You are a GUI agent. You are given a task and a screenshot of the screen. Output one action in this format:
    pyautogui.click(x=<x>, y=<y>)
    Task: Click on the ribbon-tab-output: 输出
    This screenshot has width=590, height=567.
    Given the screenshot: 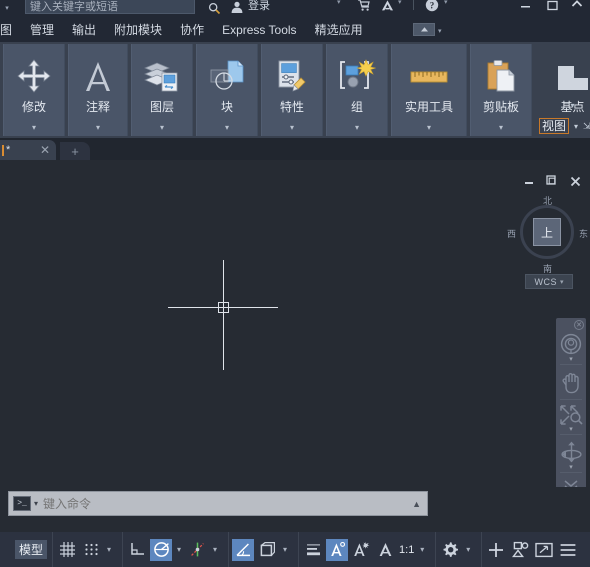 What is the action you would take?
    pyautogui.click(x=84, y=30)
    